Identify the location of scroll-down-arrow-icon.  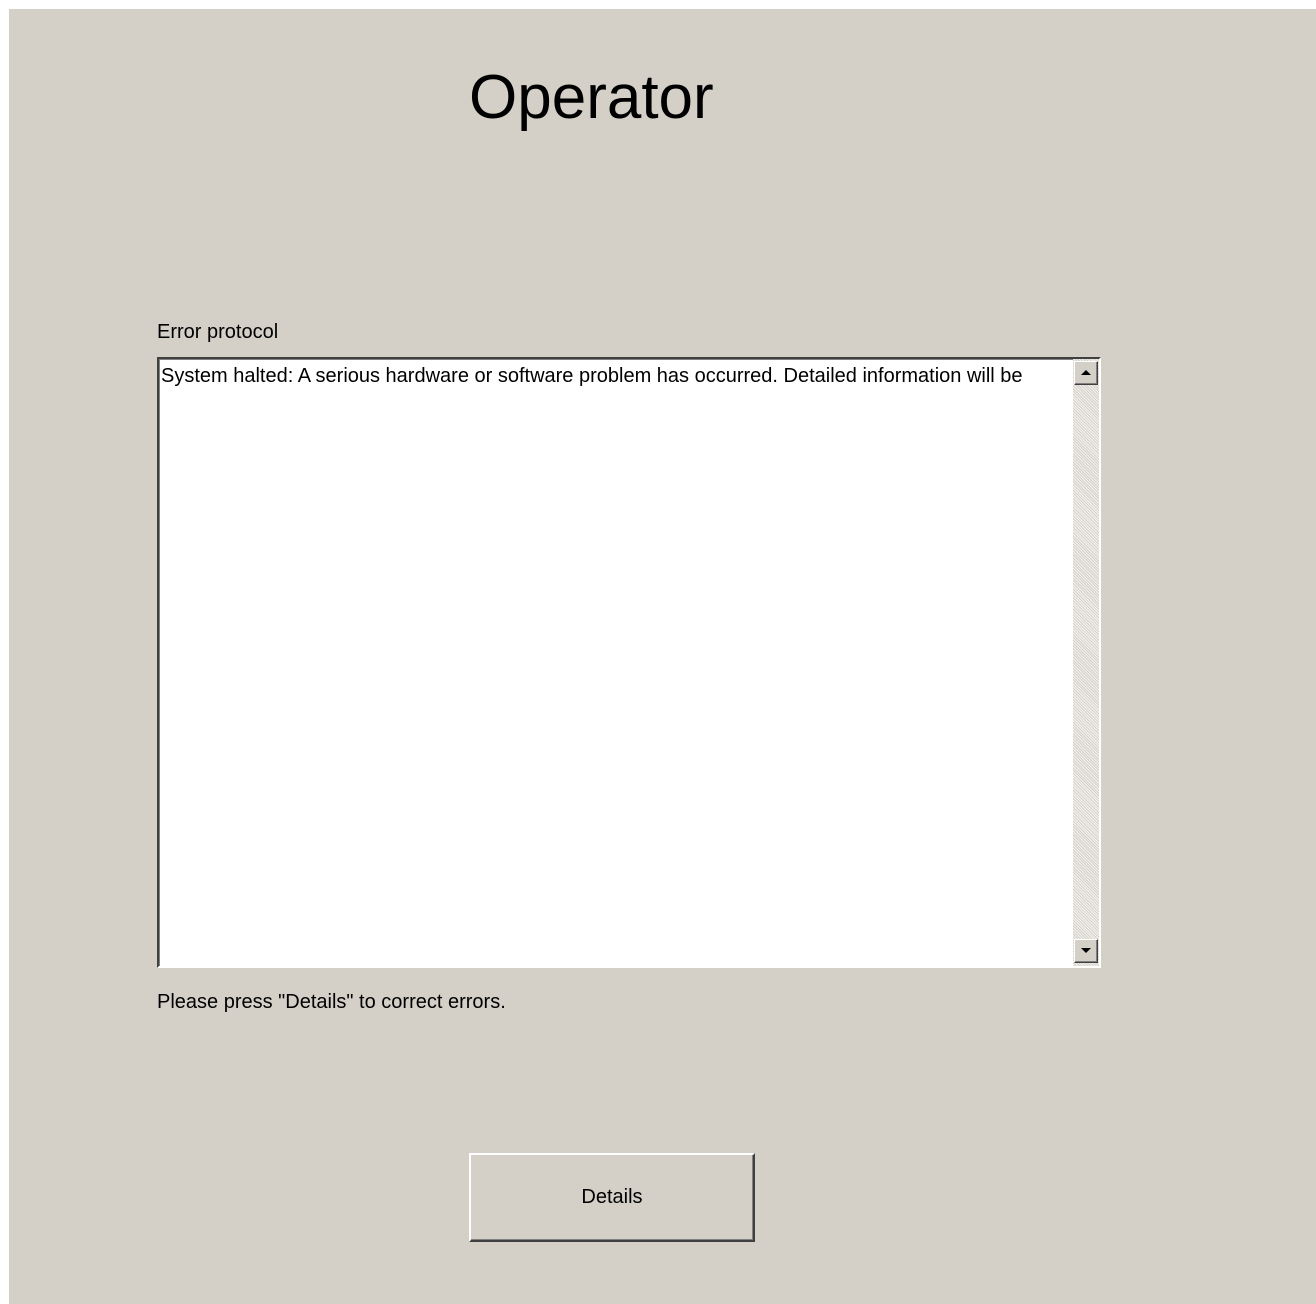
(1086, 950).